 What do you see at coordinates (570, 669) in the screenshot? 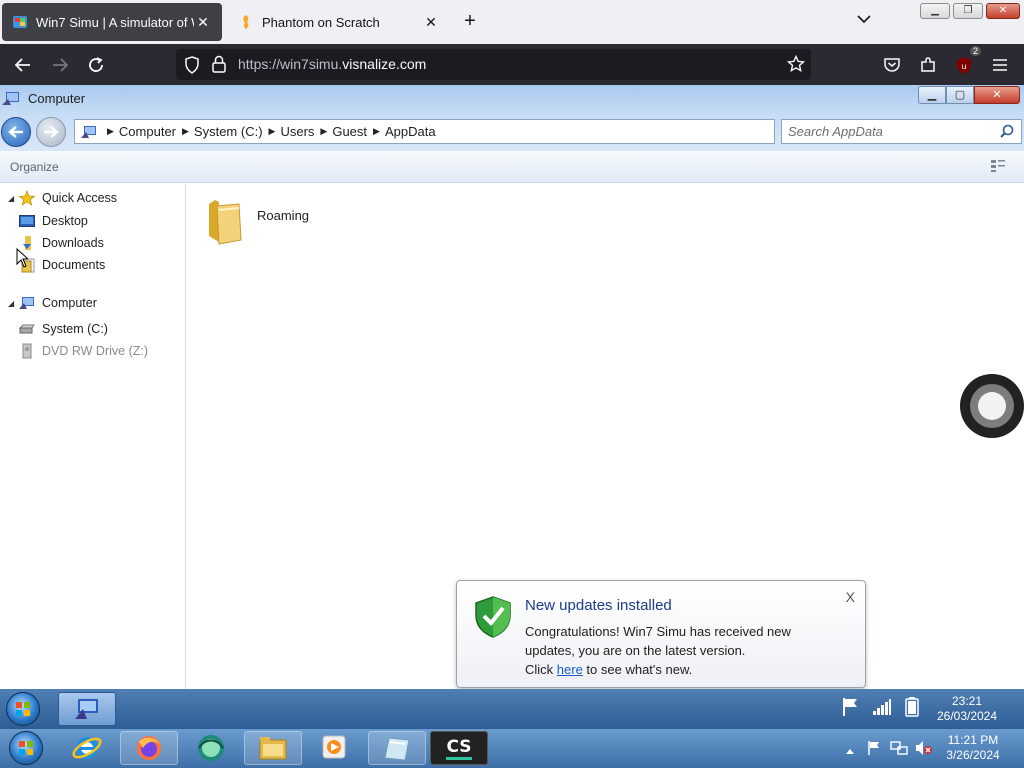
I see `whats-new-link: here` at bounding box center [570, 669].